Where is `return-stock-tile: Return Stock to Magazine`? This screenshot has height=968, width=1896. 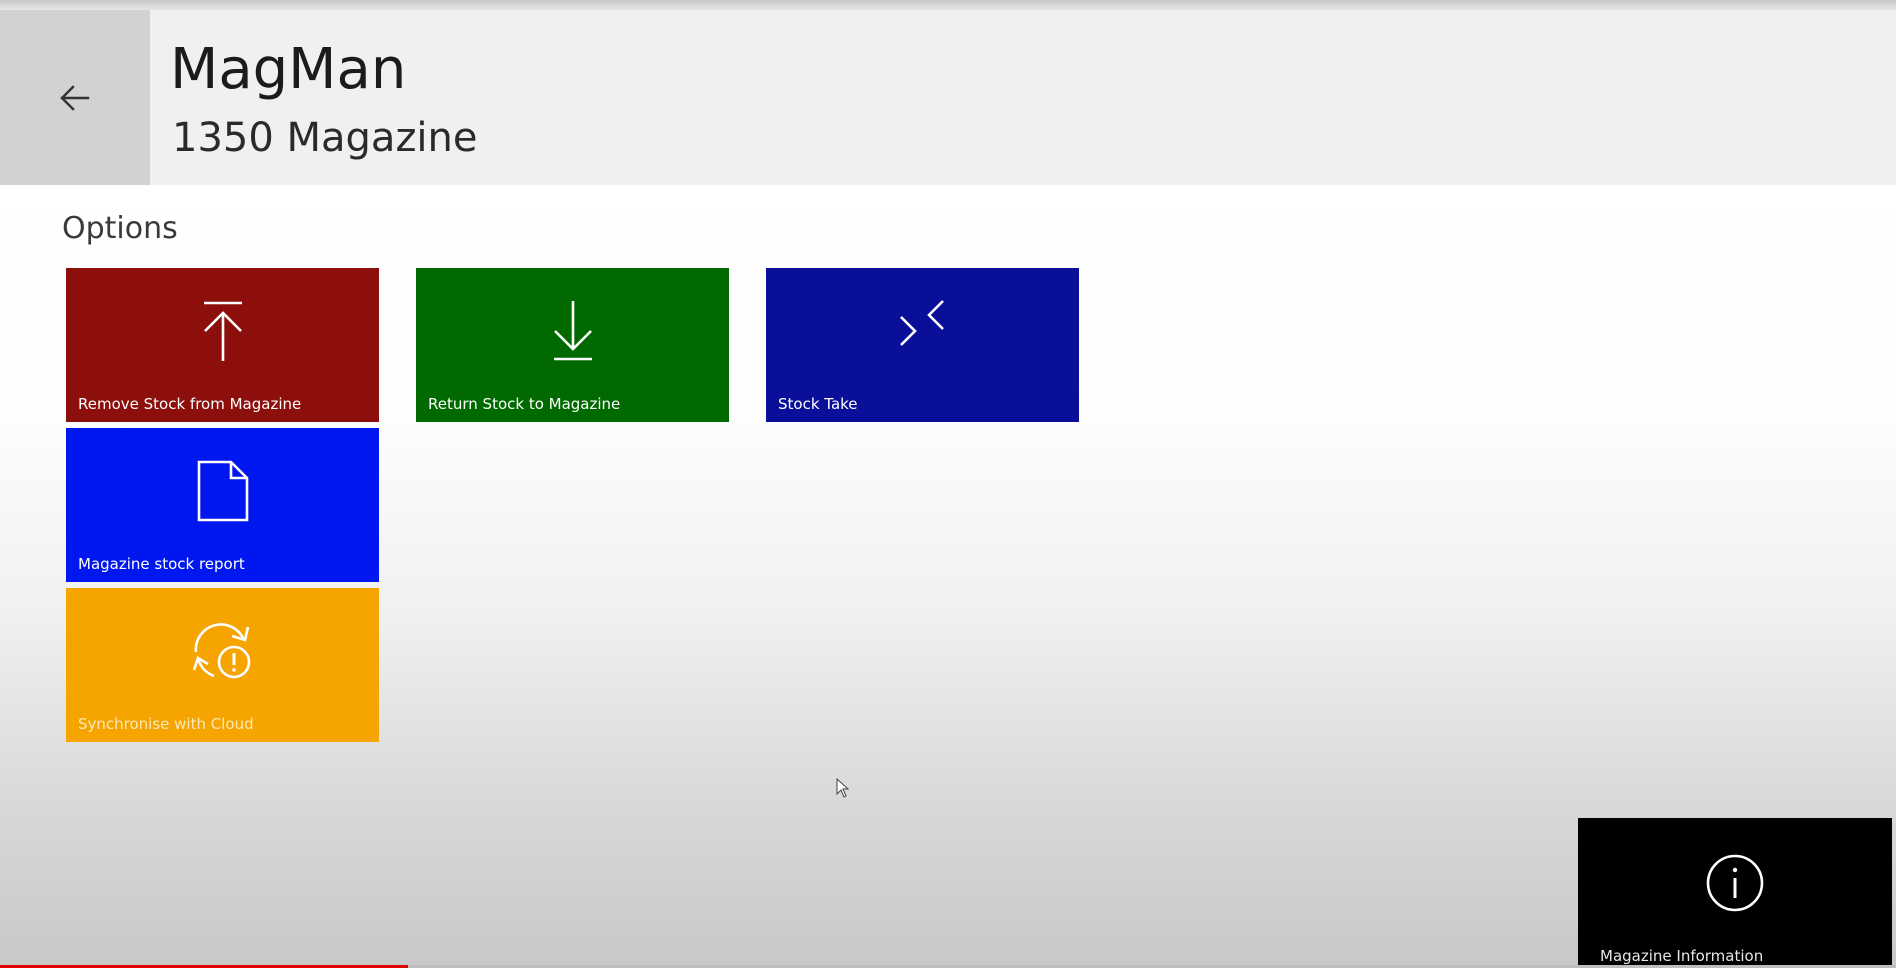
return-stock-tile: Return Stock to Magazine is located at coordinates (572, 345).